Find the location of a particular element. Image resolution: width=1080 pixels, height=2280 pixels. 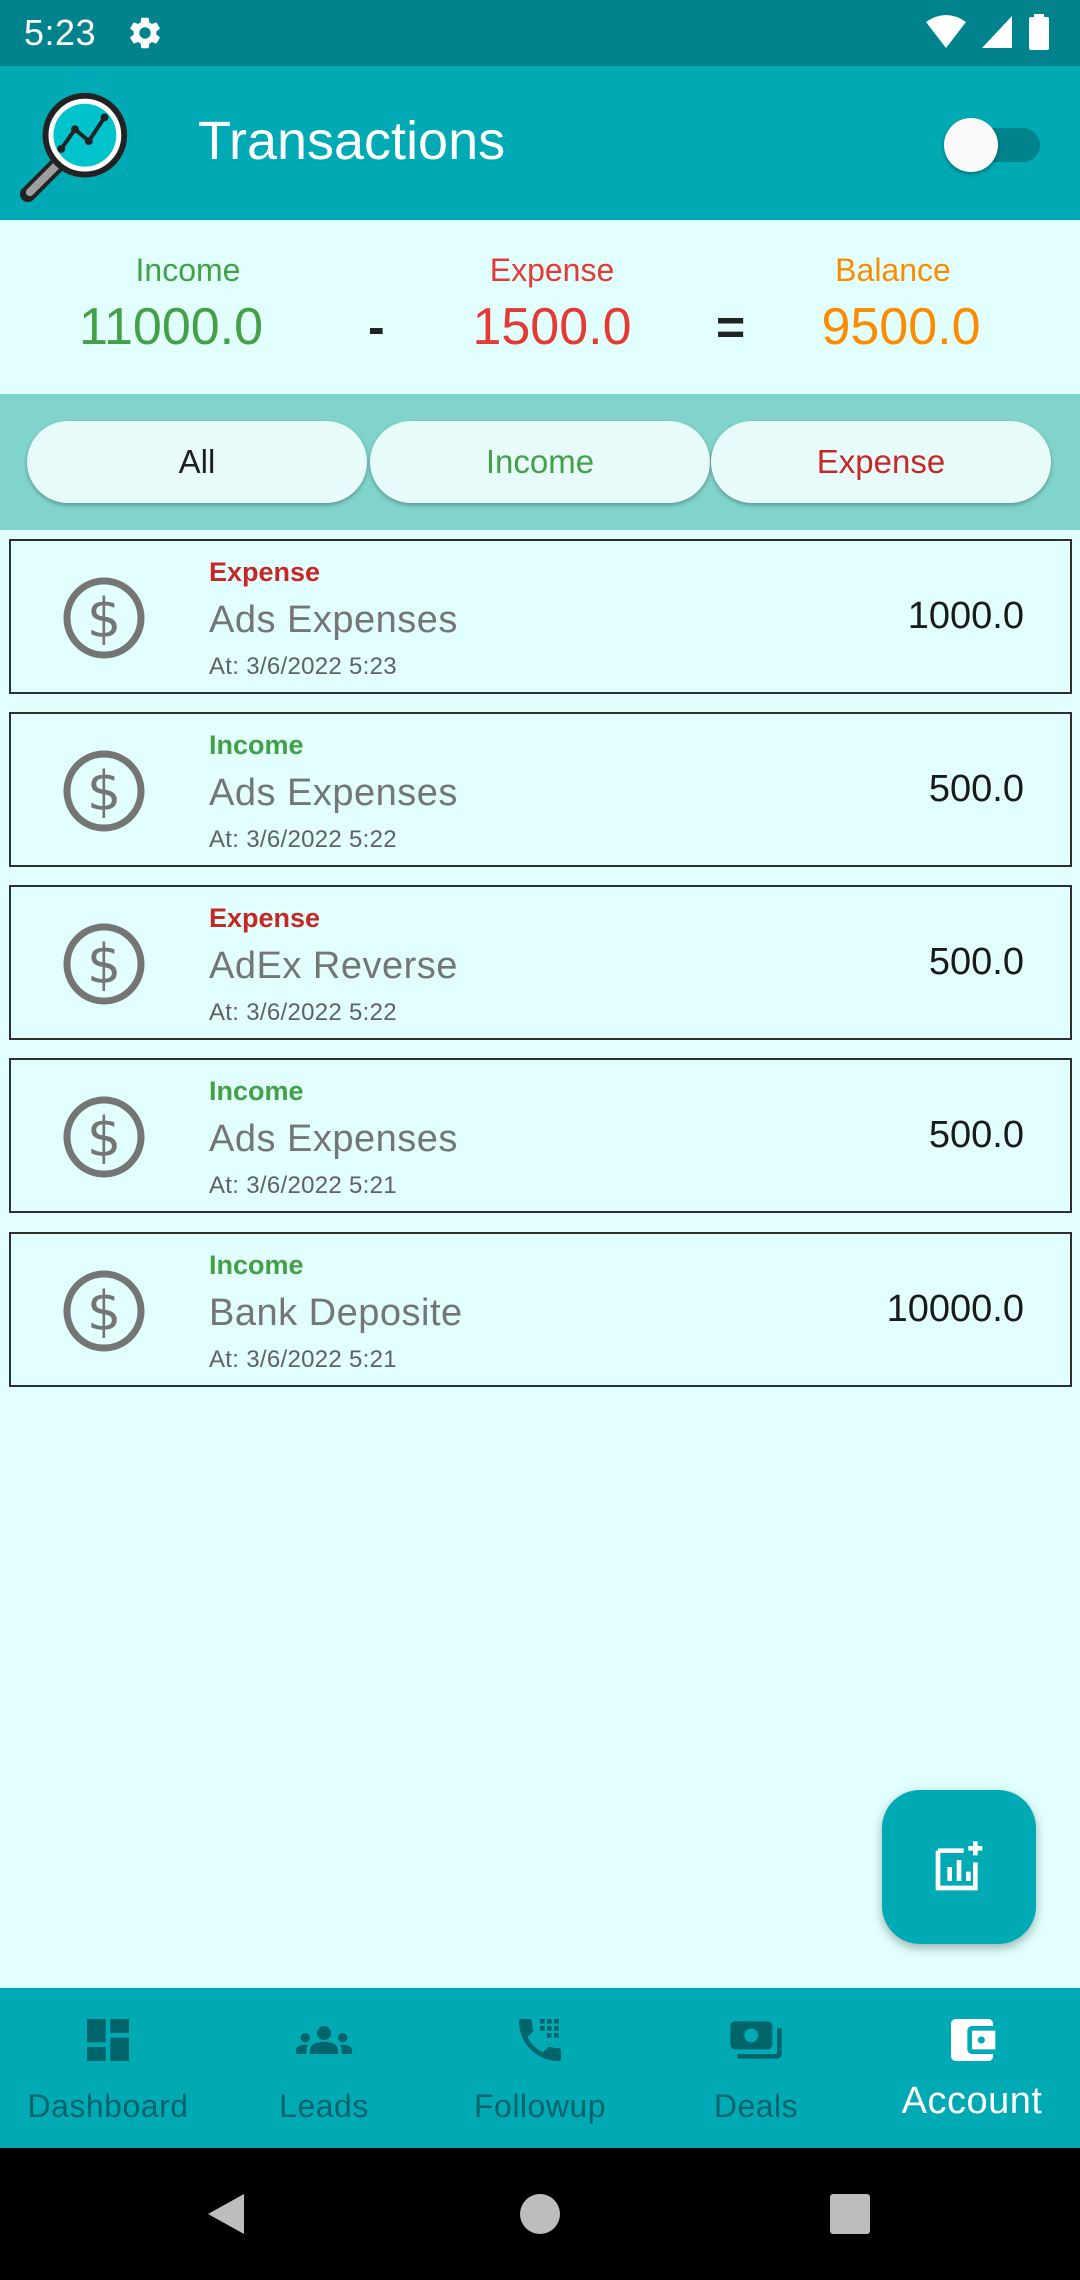

filter-income-button: Income is located at coordinates (540, 462).